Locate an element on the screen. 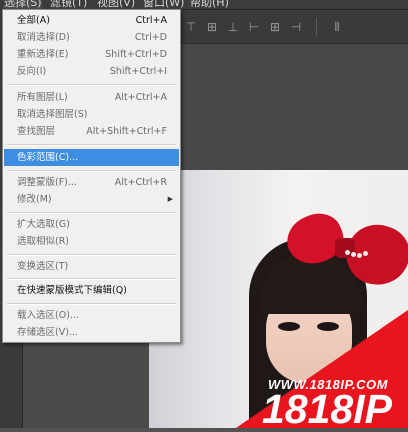 This screenshot has height=432, width=408. menu-item-all: 全部(A) Ctrl+A is located at coordinates (91, 20).